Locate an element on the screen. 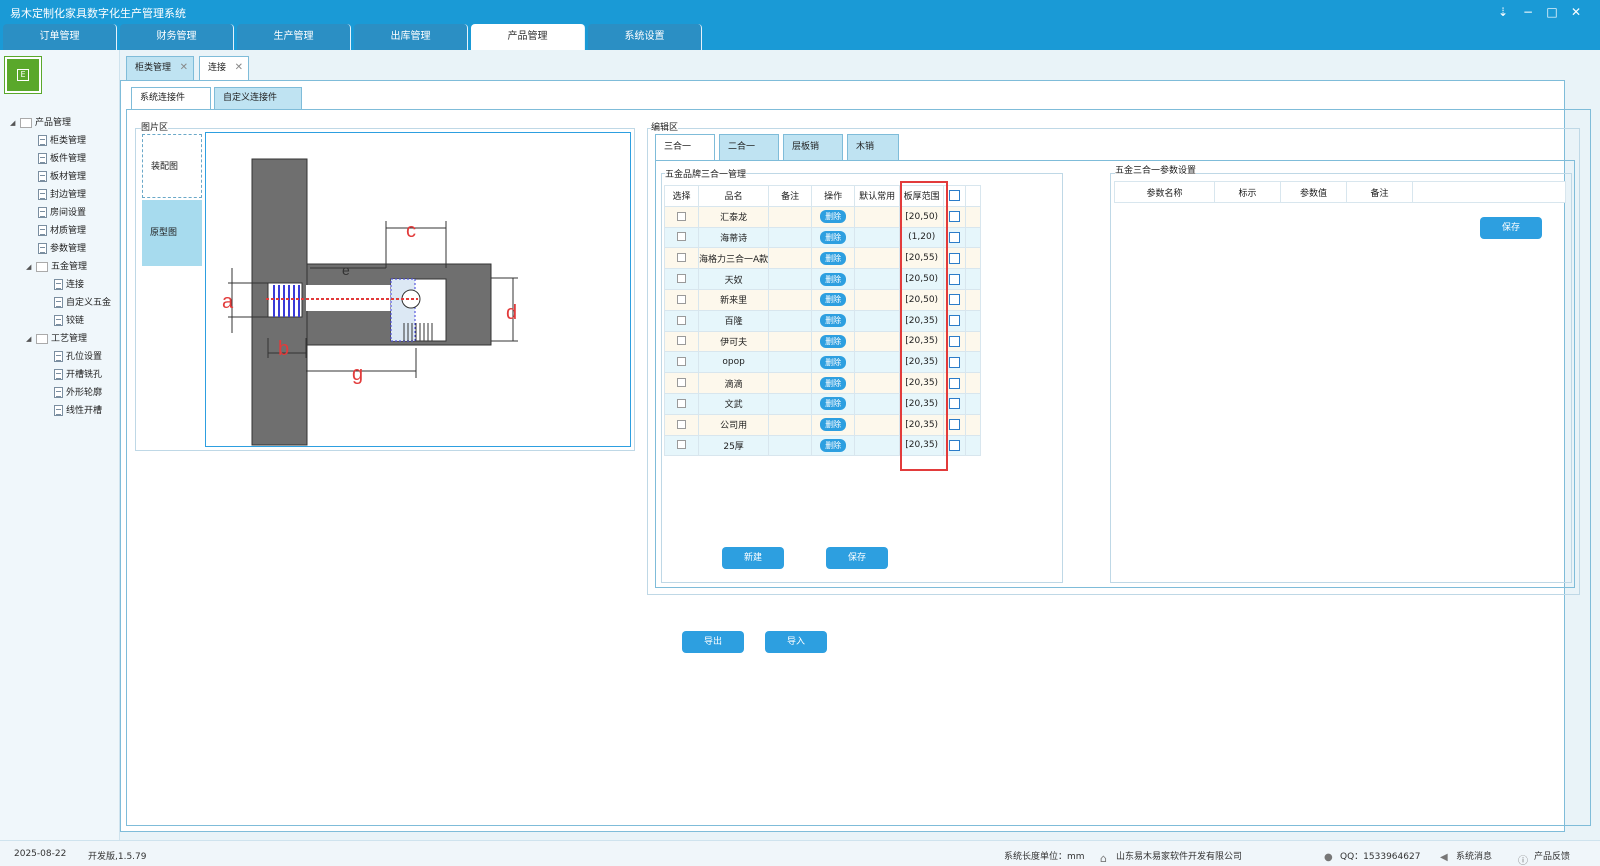  export-button: 导出 is located at coordinates (713, 642).